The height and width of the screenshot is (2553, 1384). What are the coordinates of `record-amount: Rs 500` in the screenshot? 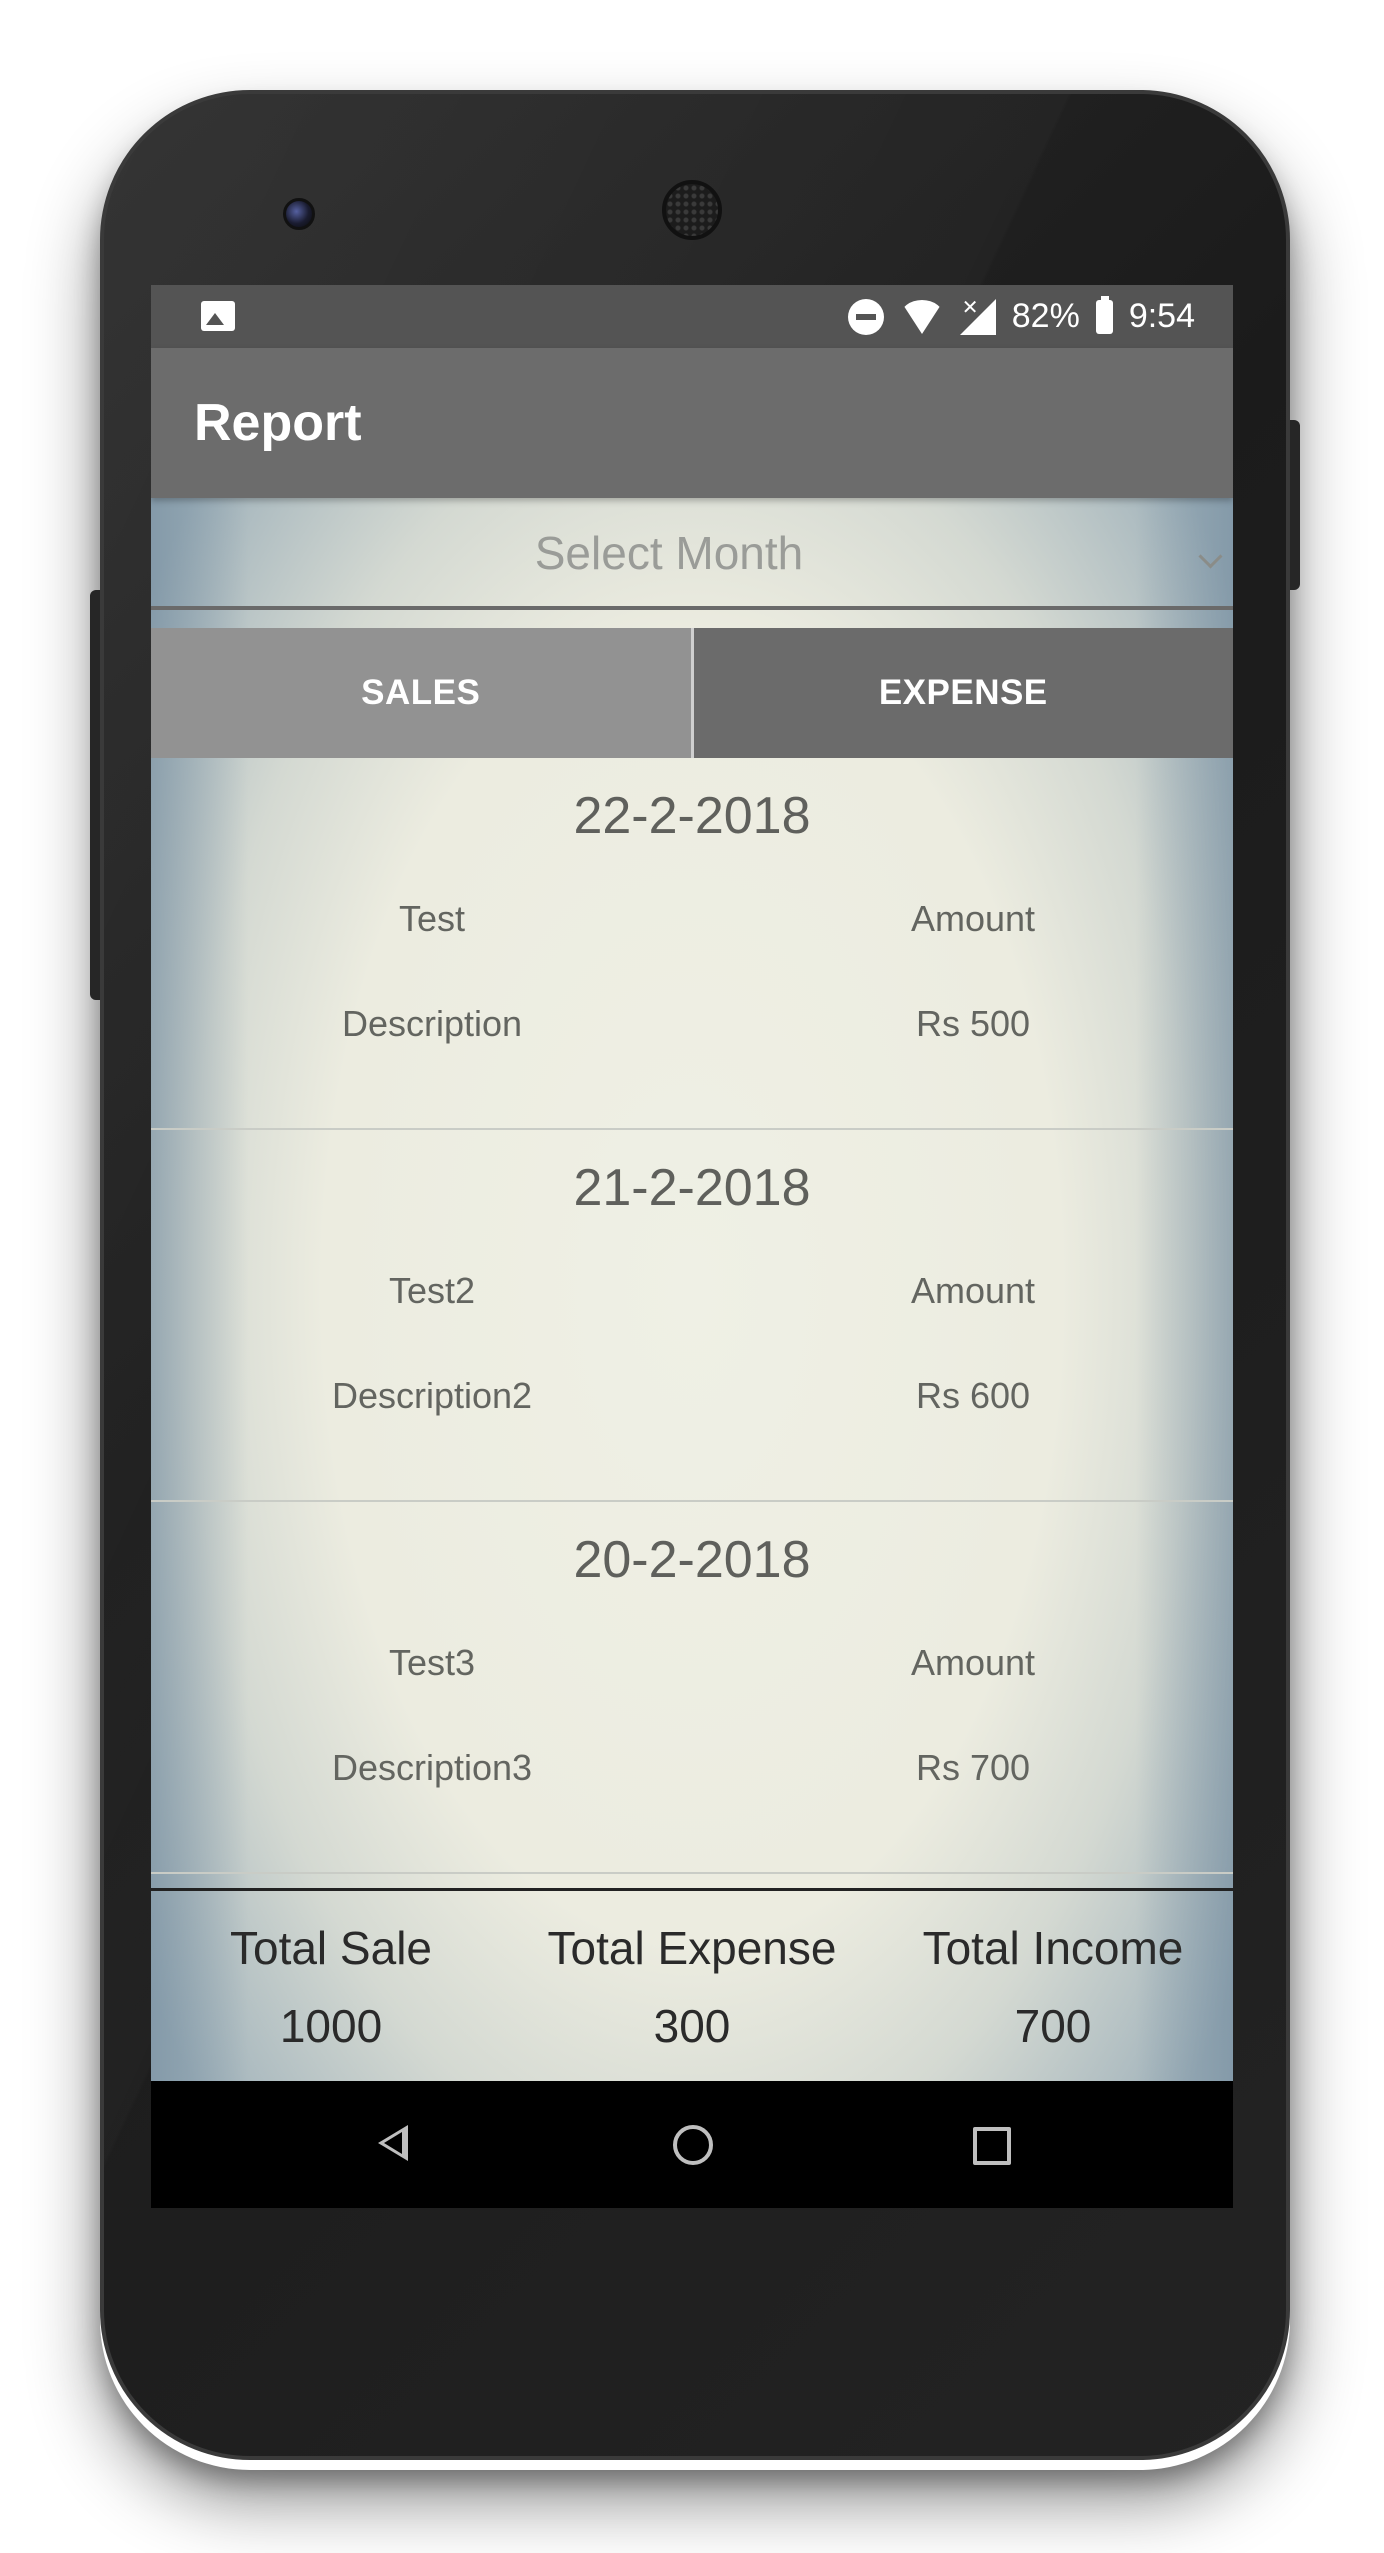 It's located at (973, 1023).